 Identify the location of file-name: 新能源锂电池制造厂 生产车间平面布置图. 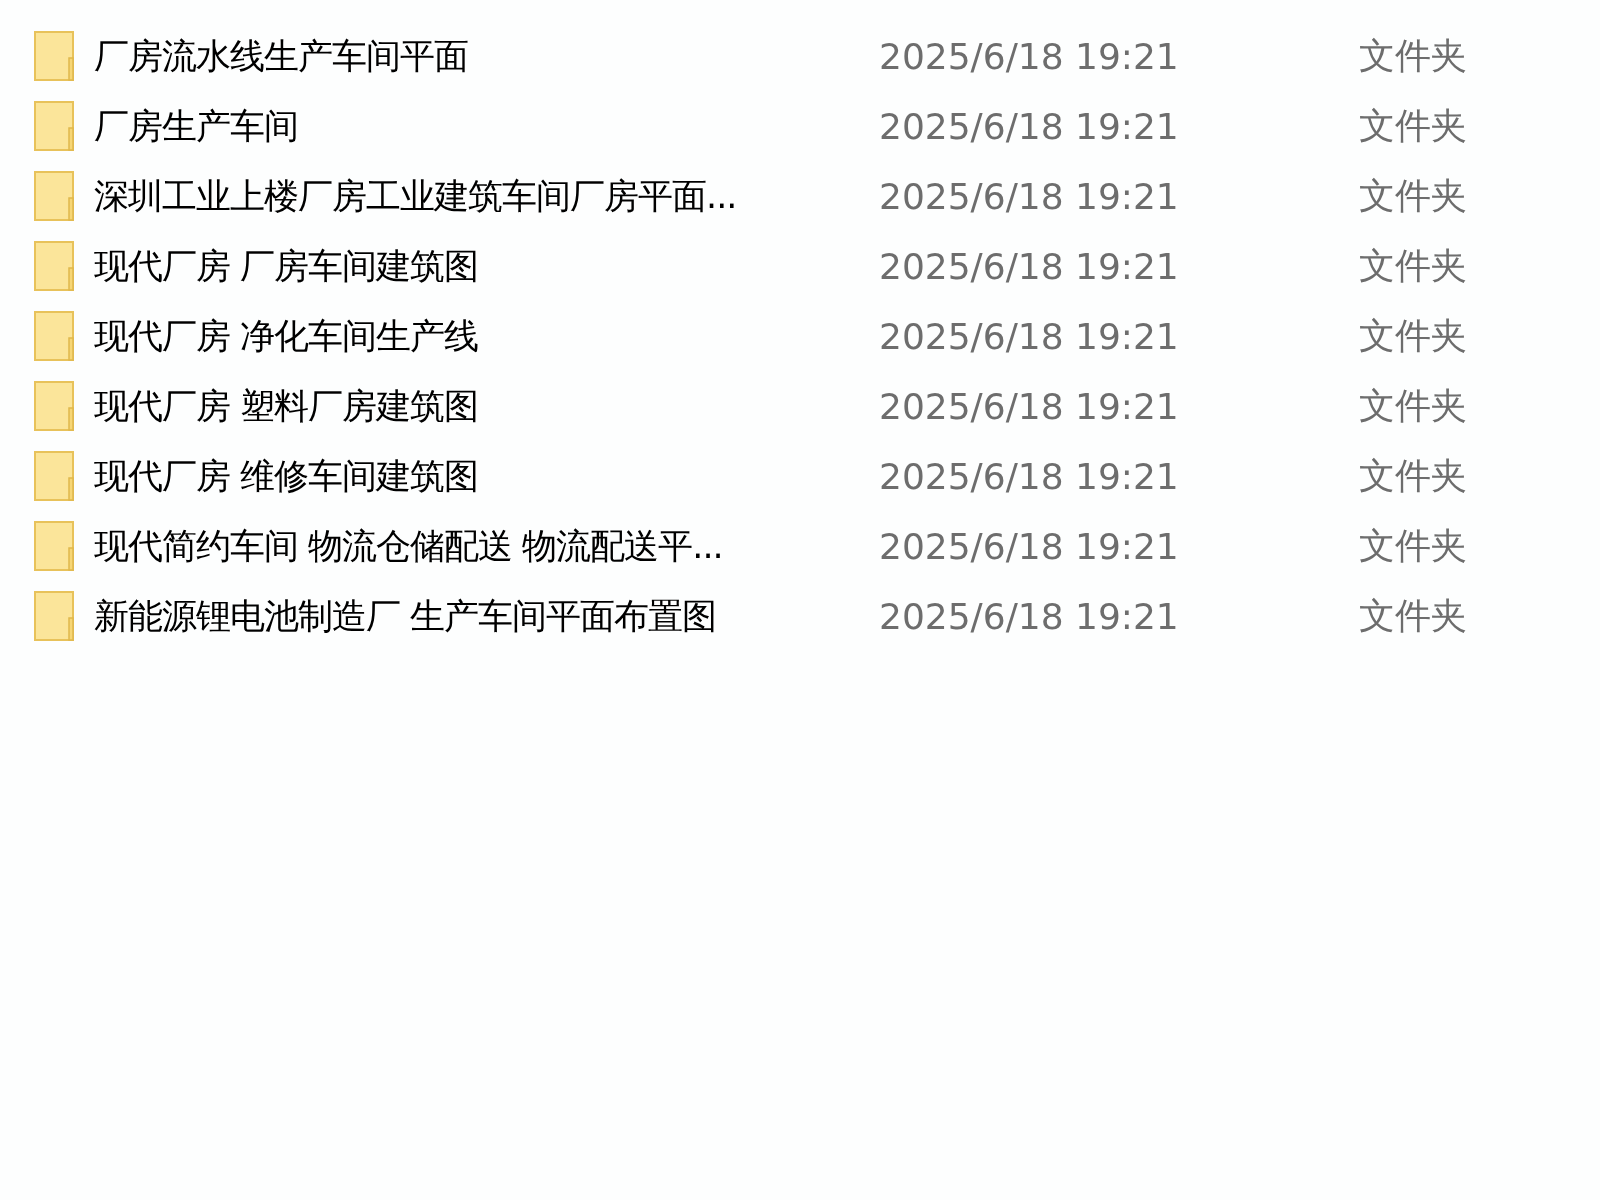
(484, 616).